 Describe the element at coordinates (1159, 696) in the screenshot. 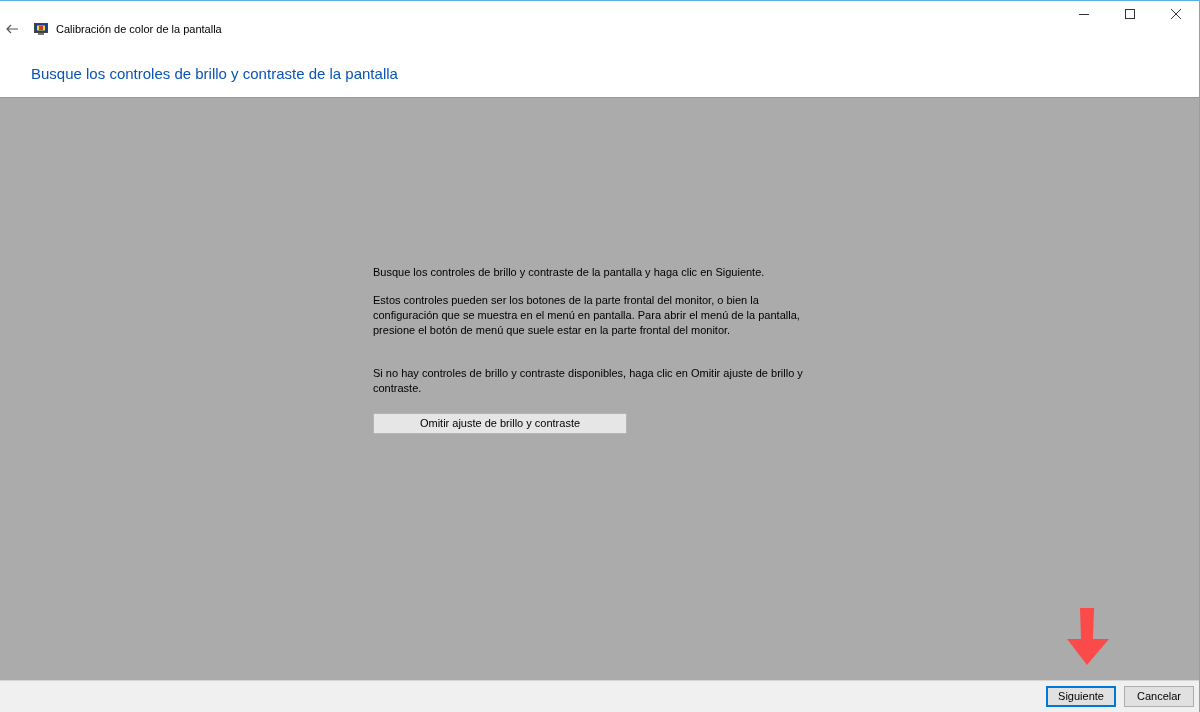

I see `cancel-button: Cancelar` at that location.